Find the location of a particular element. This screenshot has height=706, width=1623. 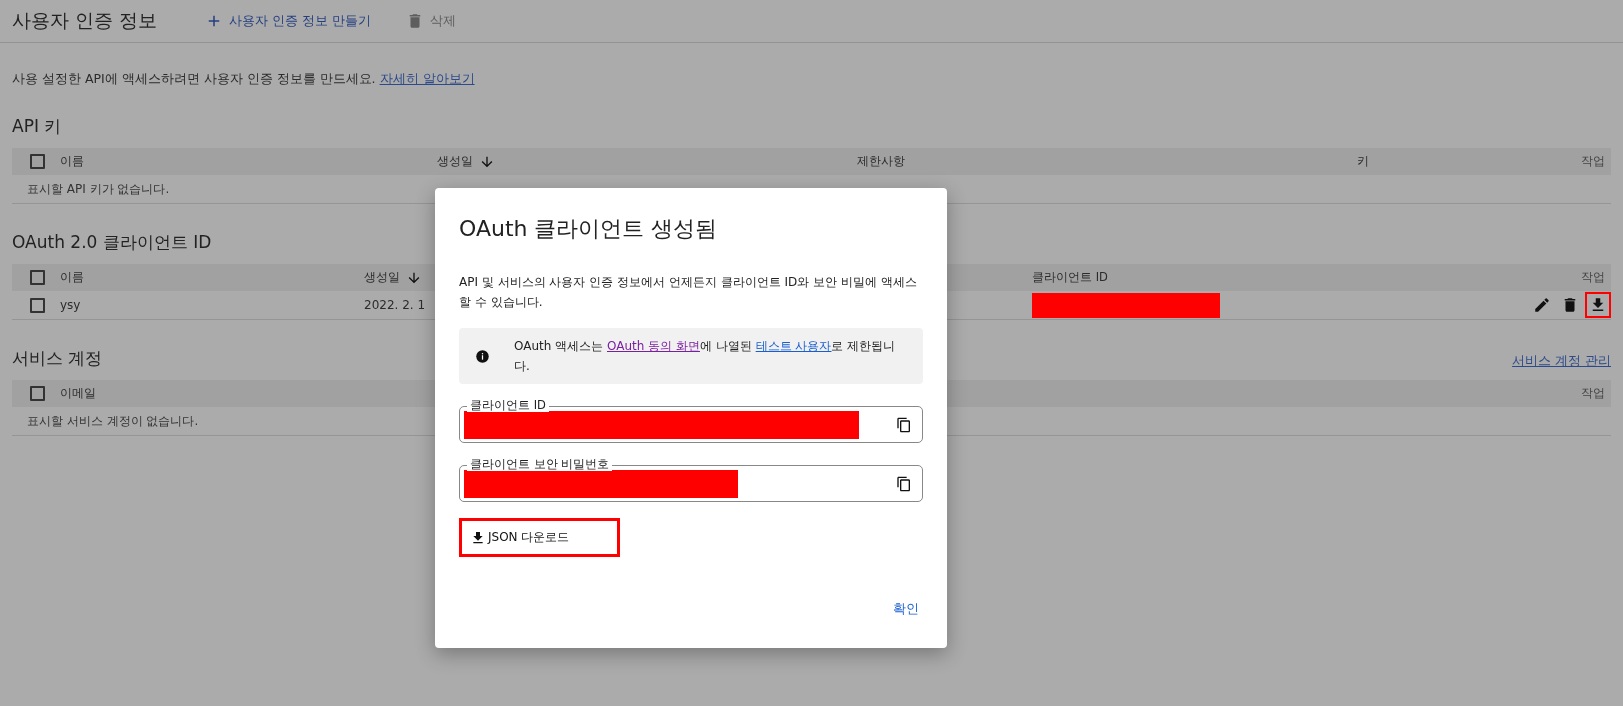

create-credentials-button: 사용자 인증 정보 만들기 is located at coordinates (288, 21).